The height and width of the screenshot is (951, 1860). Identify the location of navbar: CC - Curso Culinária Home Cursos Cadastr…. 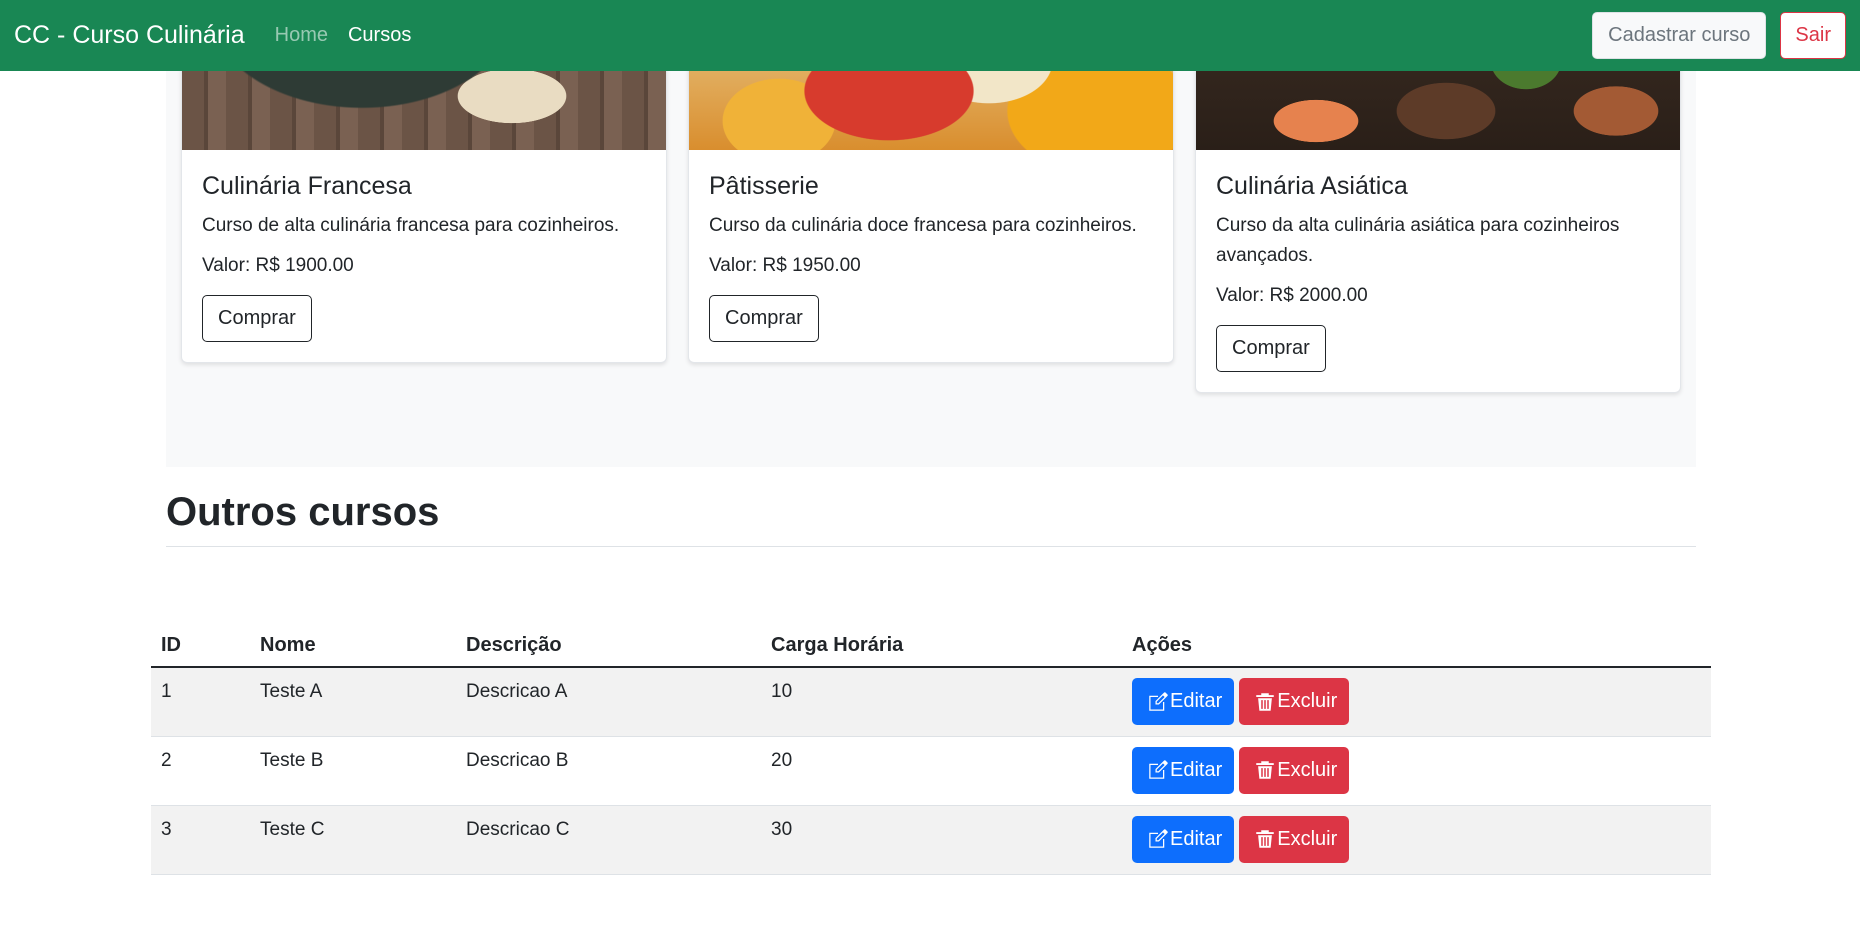
(930, 35).